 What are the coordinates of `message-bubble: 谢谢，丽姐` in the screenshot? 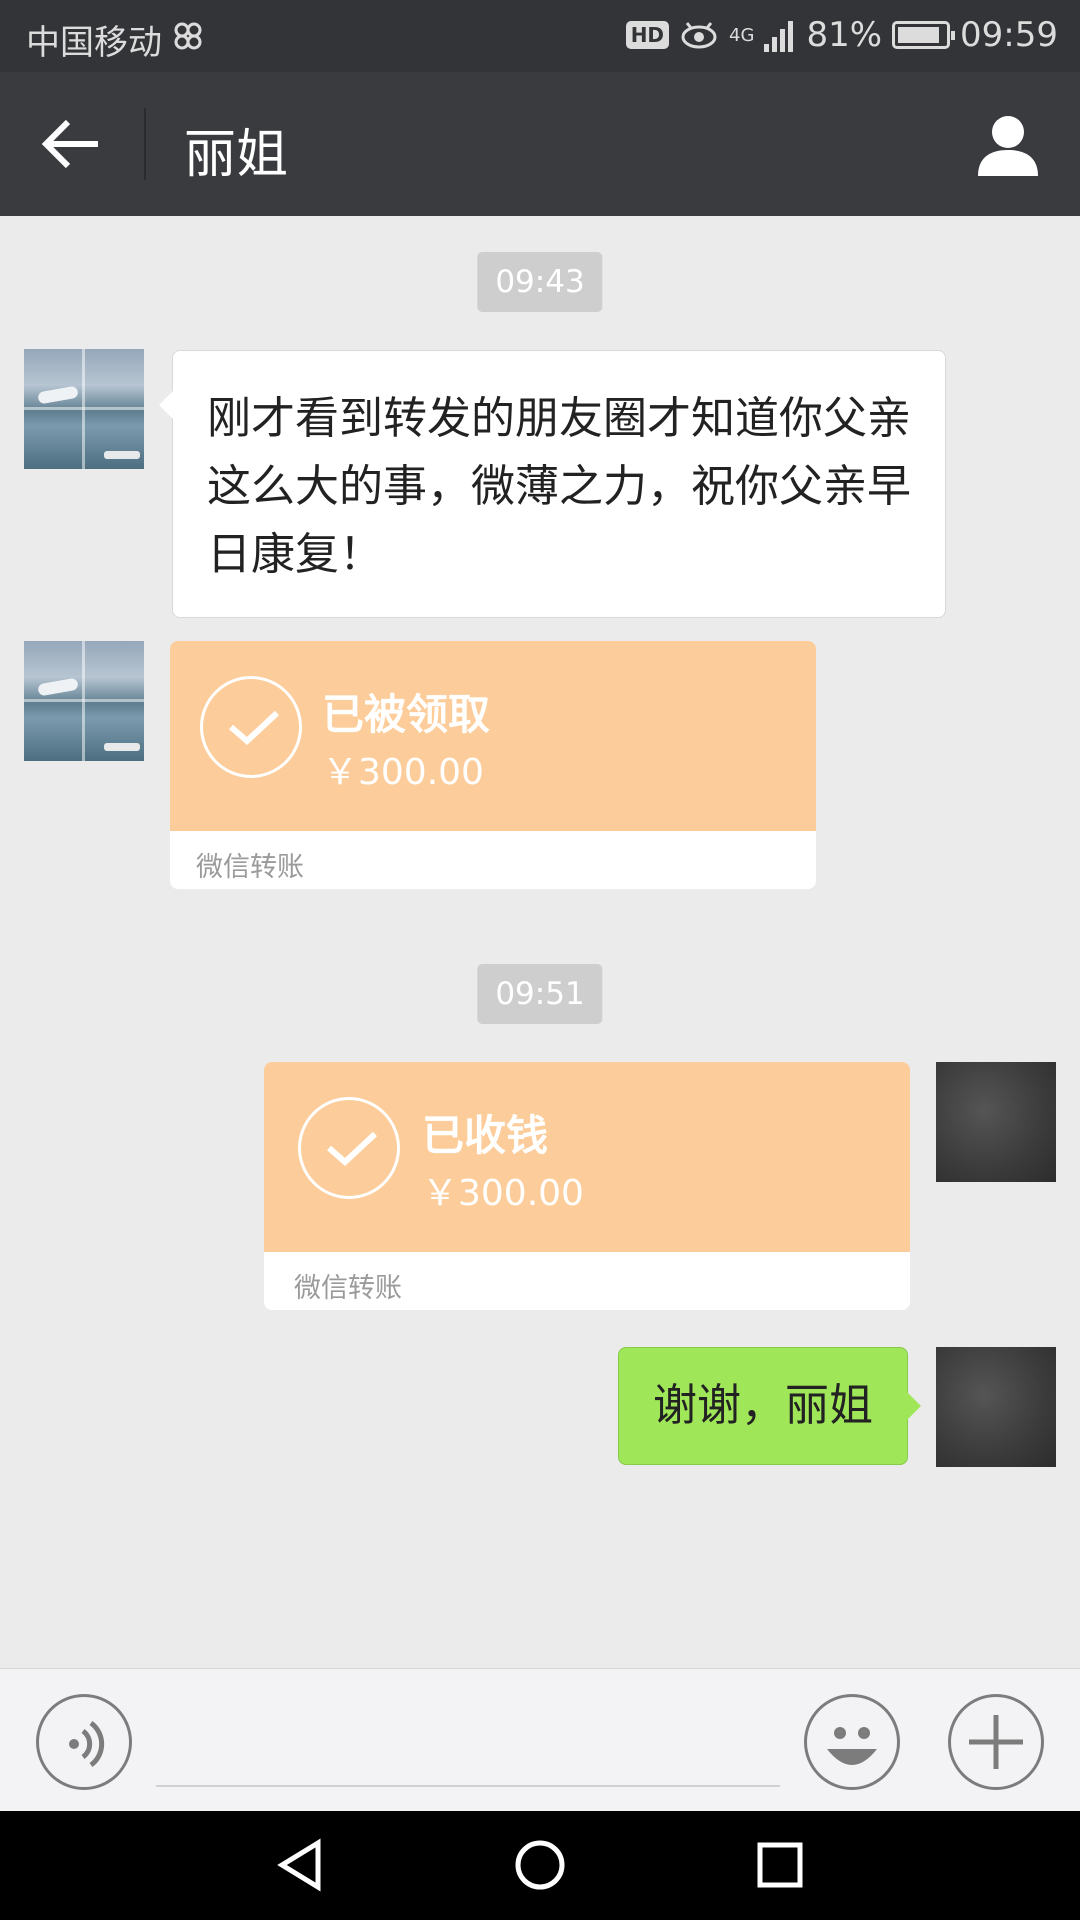 It's located at (769, 1406).